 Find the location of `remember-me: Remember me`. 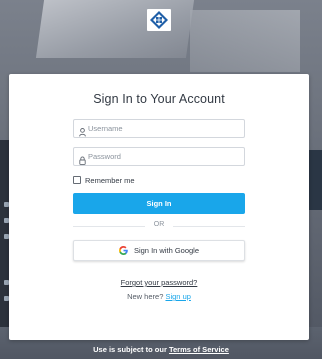

remember-me: Remember me is located at coordinates (104, 180).